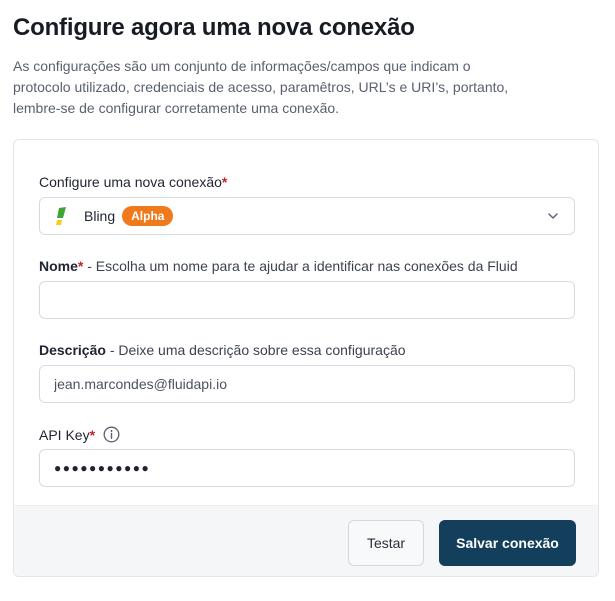 The height and width of the screenshot is (601, 615). Describe the element at coordinates (61, 216) in the screenshot. I see `bling-logo-icon` at that location.